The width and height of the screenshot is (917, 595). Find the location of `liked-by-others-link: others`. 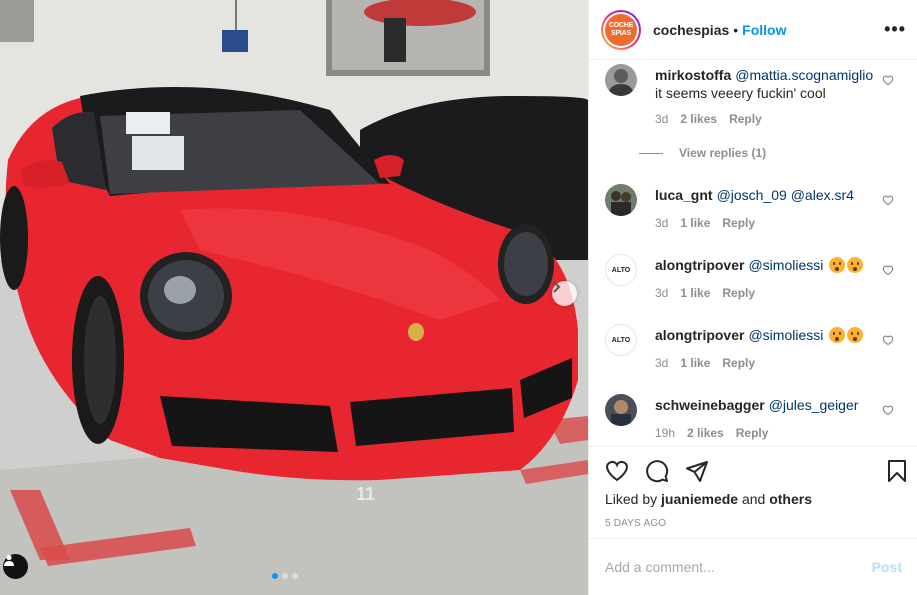

liked-by-others-link: others is located at coordinates (790, 499).